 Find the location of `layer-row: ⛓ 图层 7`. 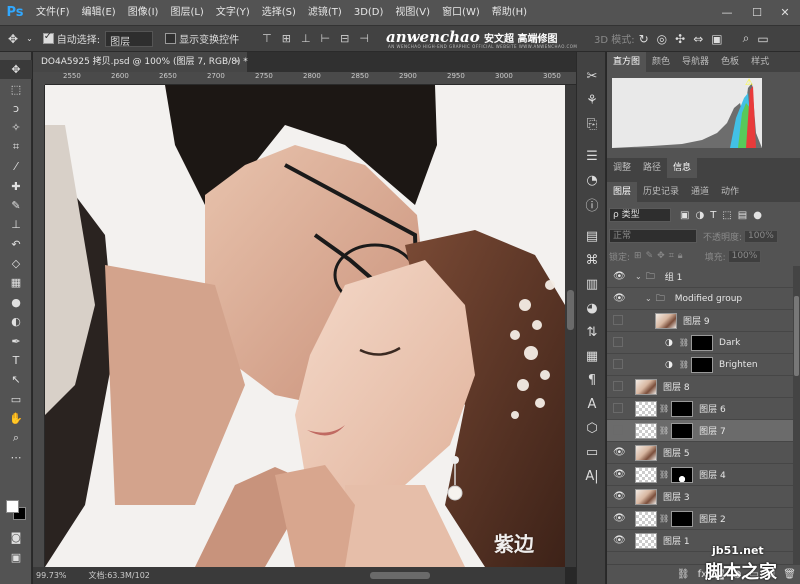

layer-row: ⛓ 图层 7 is located at coordinates (700, 431).